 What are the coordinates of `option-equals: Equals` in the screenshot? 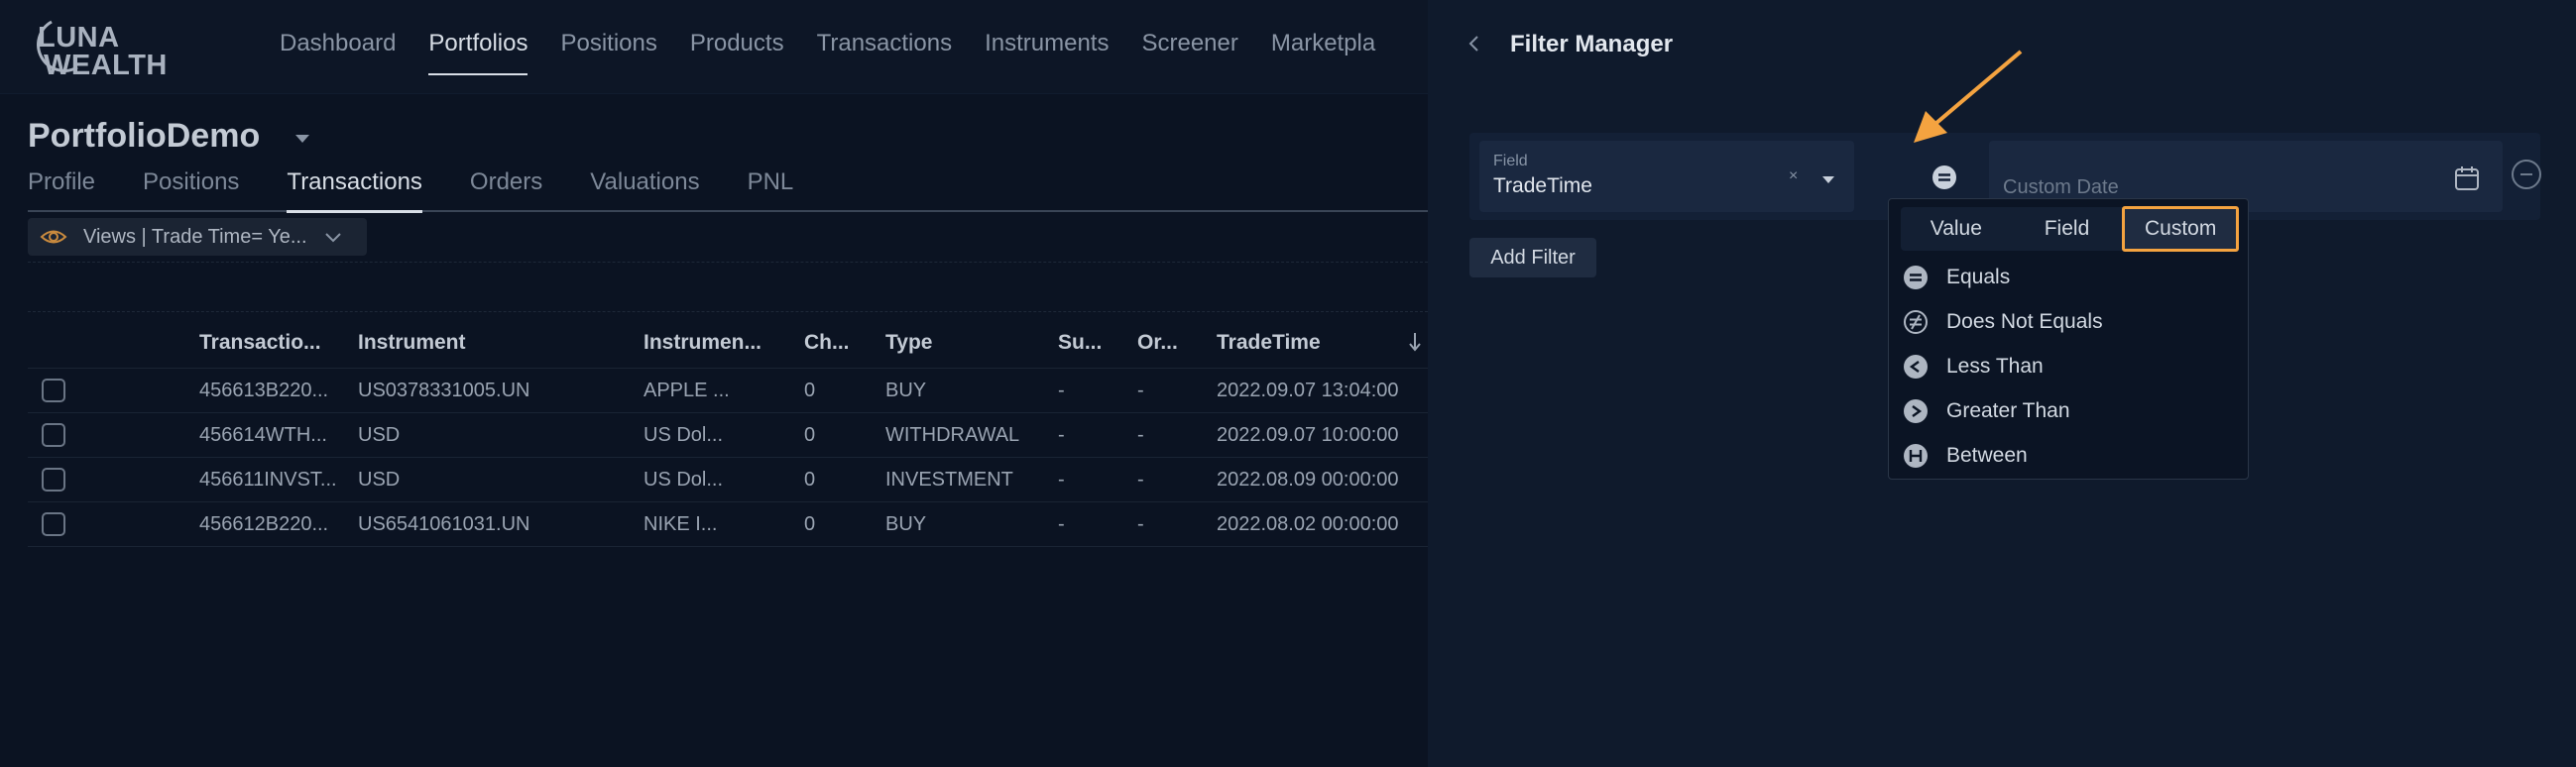 It's located at (1957, 277).